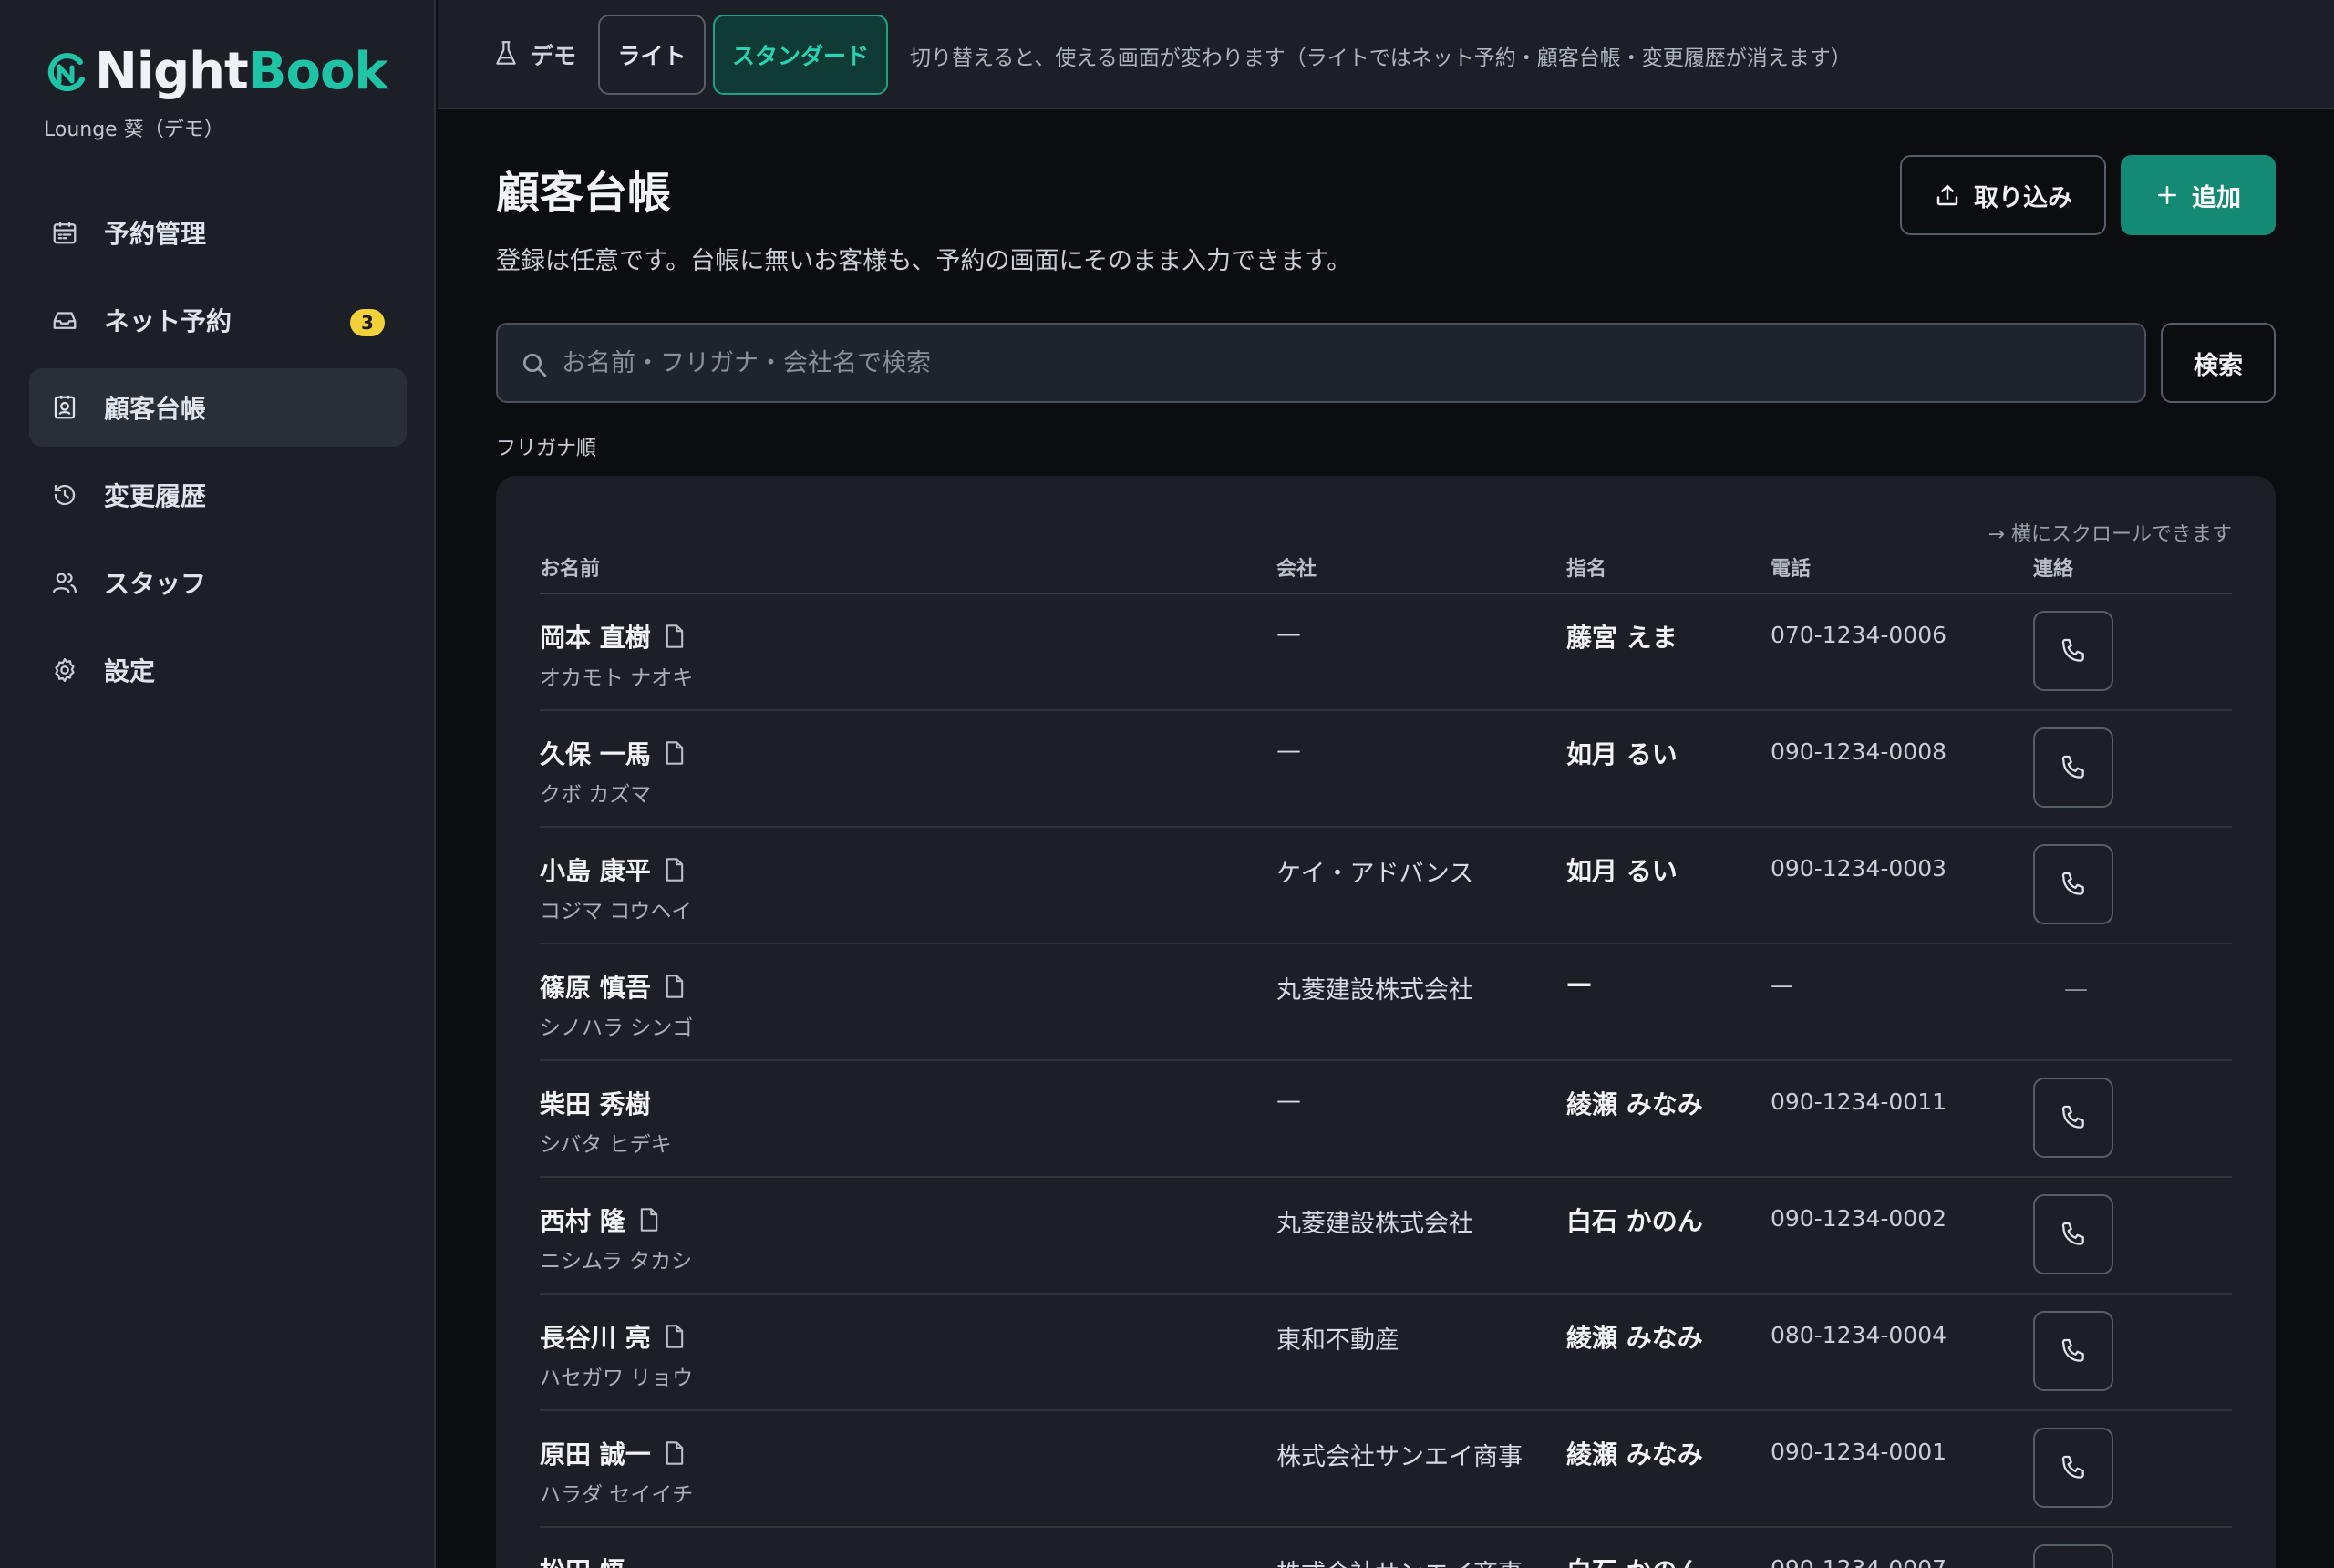 This screenshot has width=2334, height=1568. Describe the element at coordinates (595, 1453) in the screenshot. I see `customer-name: 原田 誠一` at that location.